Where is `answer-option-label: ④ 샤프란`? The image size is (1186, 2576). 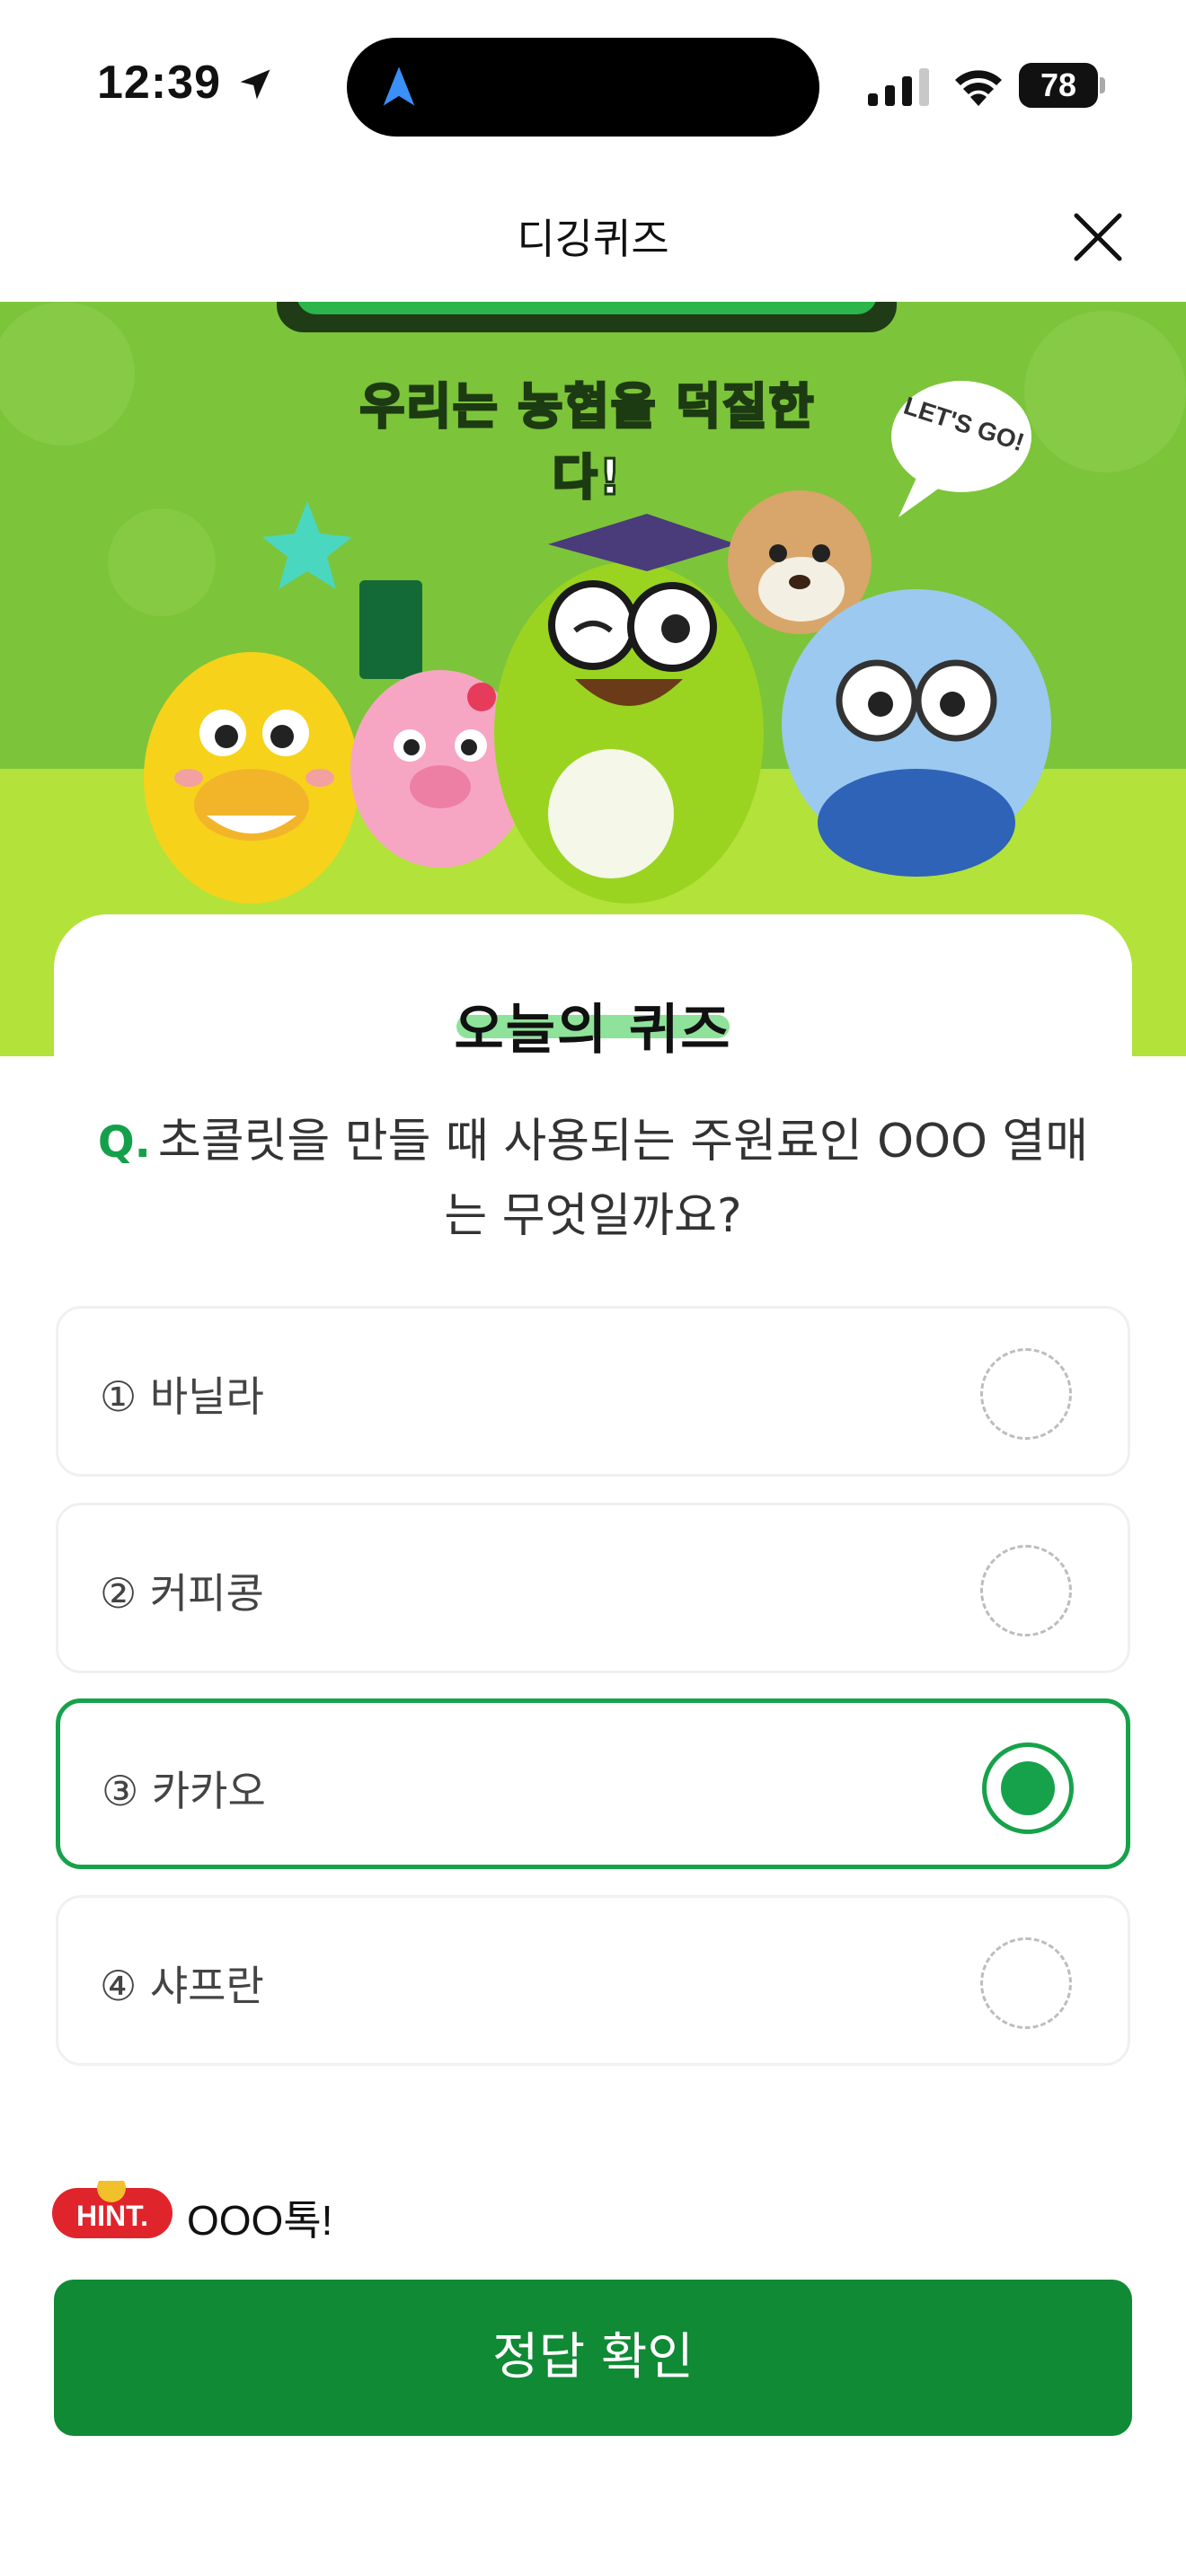
answer-option-label: ④ 샤프란 is located at coordinates (182, 1986).